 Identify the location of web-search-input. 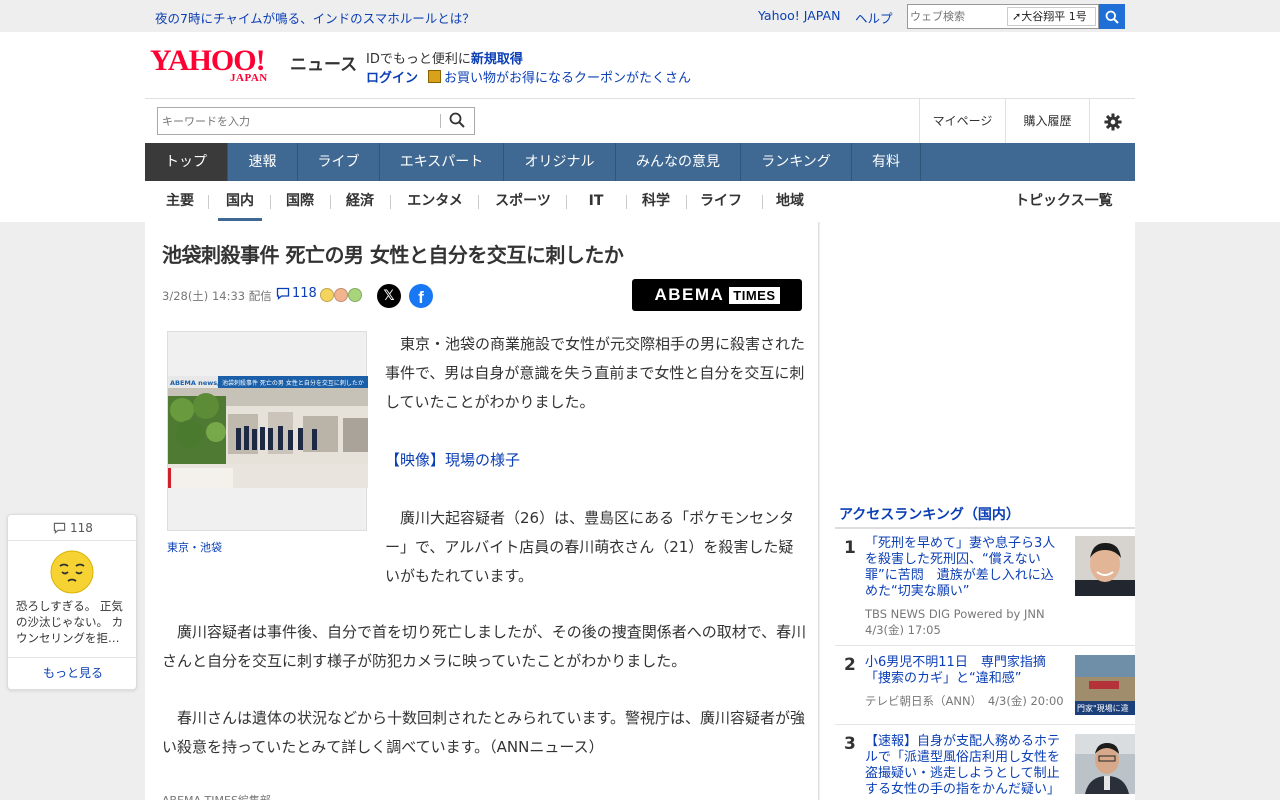
(958, 16).